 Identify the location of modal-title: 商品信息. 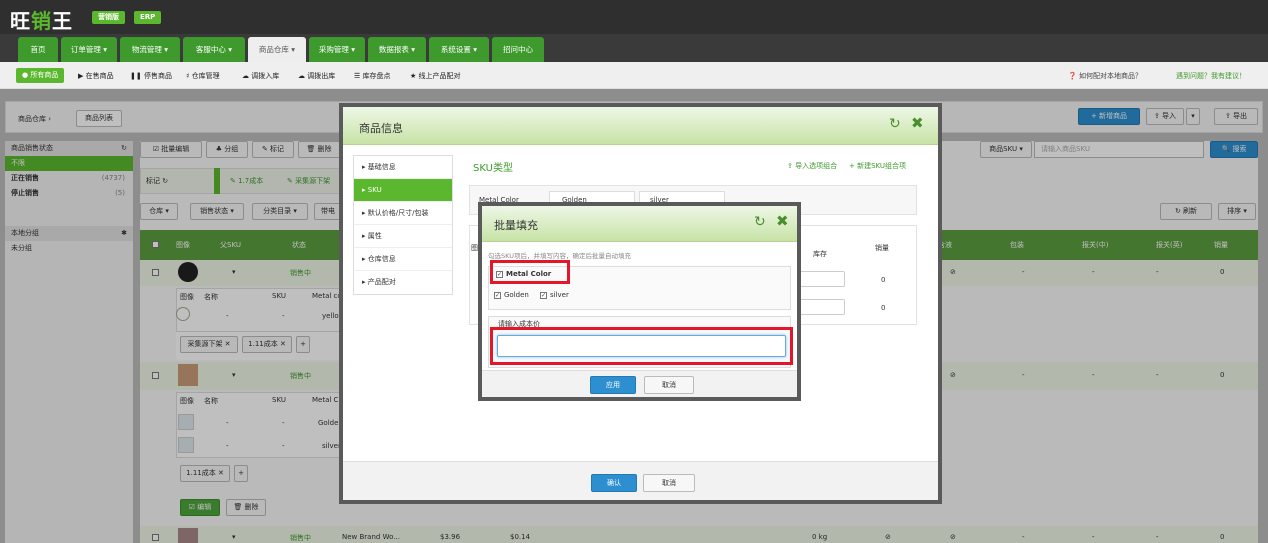
(381, 128).